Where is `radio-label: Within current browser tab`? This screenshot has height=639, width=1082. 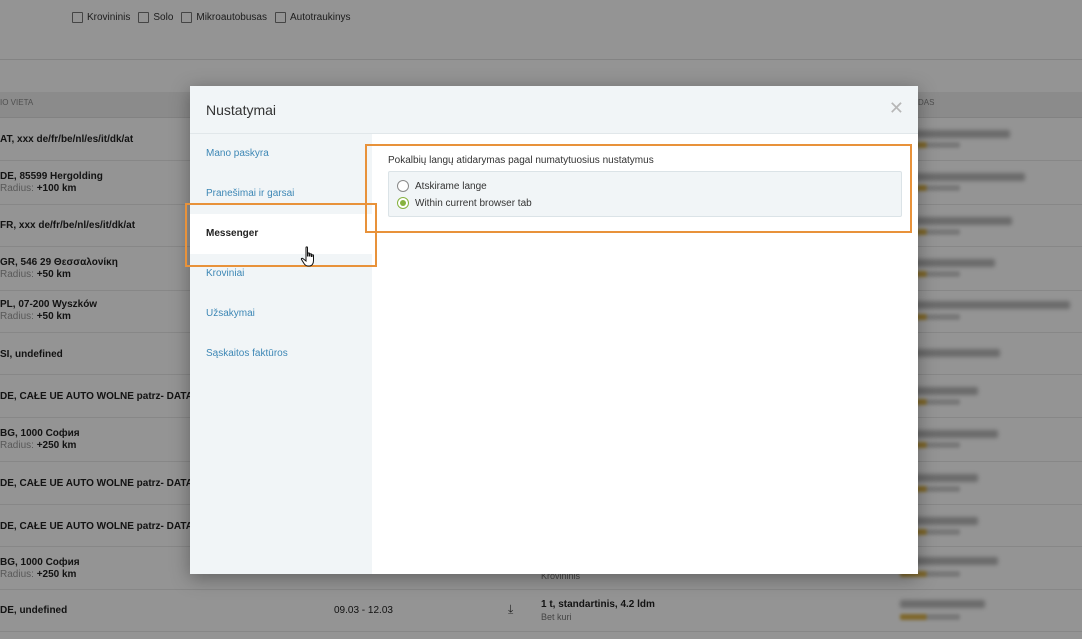
radio-label: Within current browser tab is located at coordinates (473, 203).